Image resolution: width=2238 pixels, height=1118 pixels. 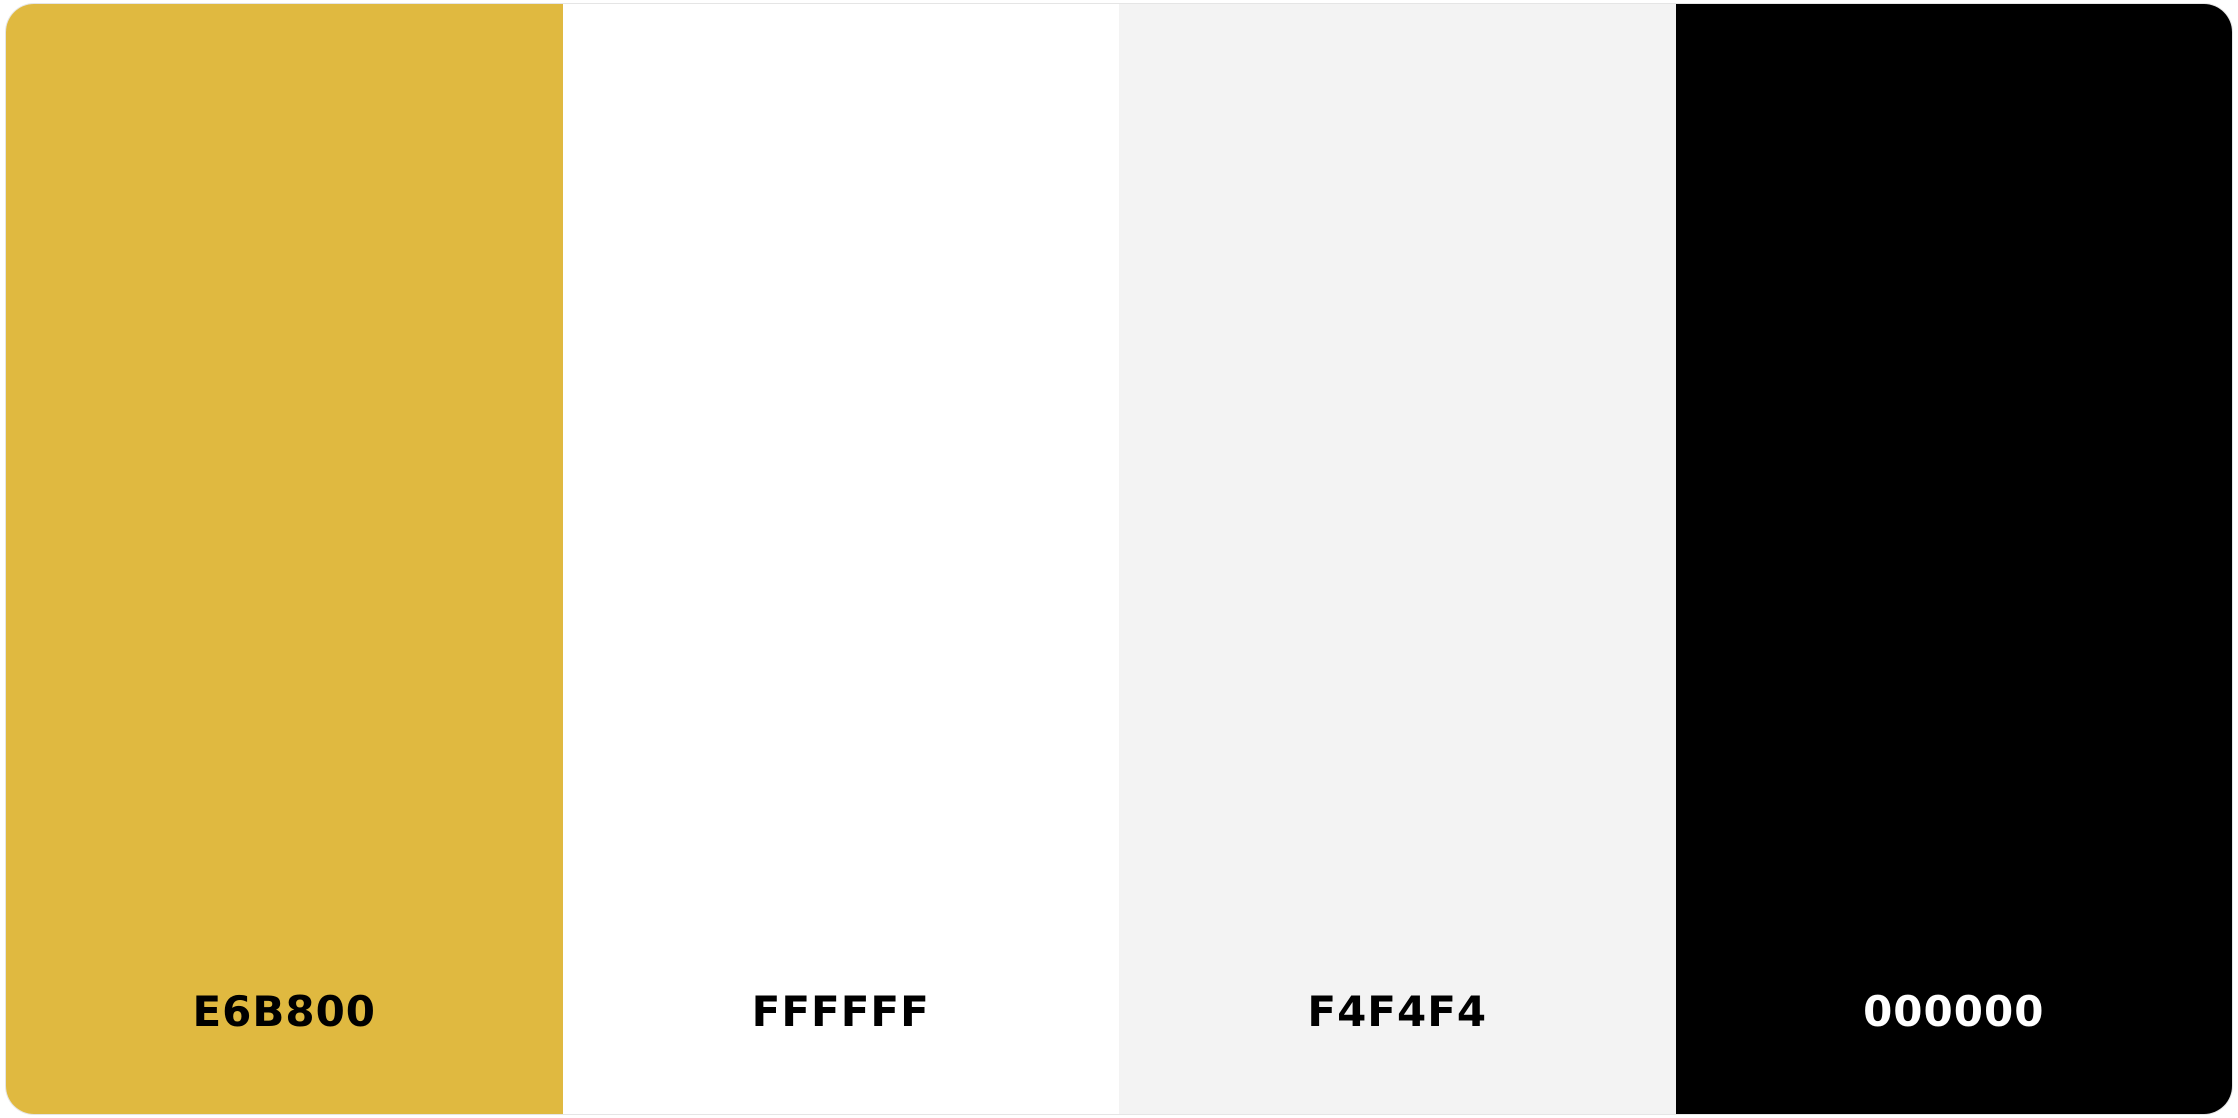 What do you see at coordinates (1397, 1012) in the screenshot?
I see `swatch-hex-code: F4F4F4` at bounding box center [1397, 1012].